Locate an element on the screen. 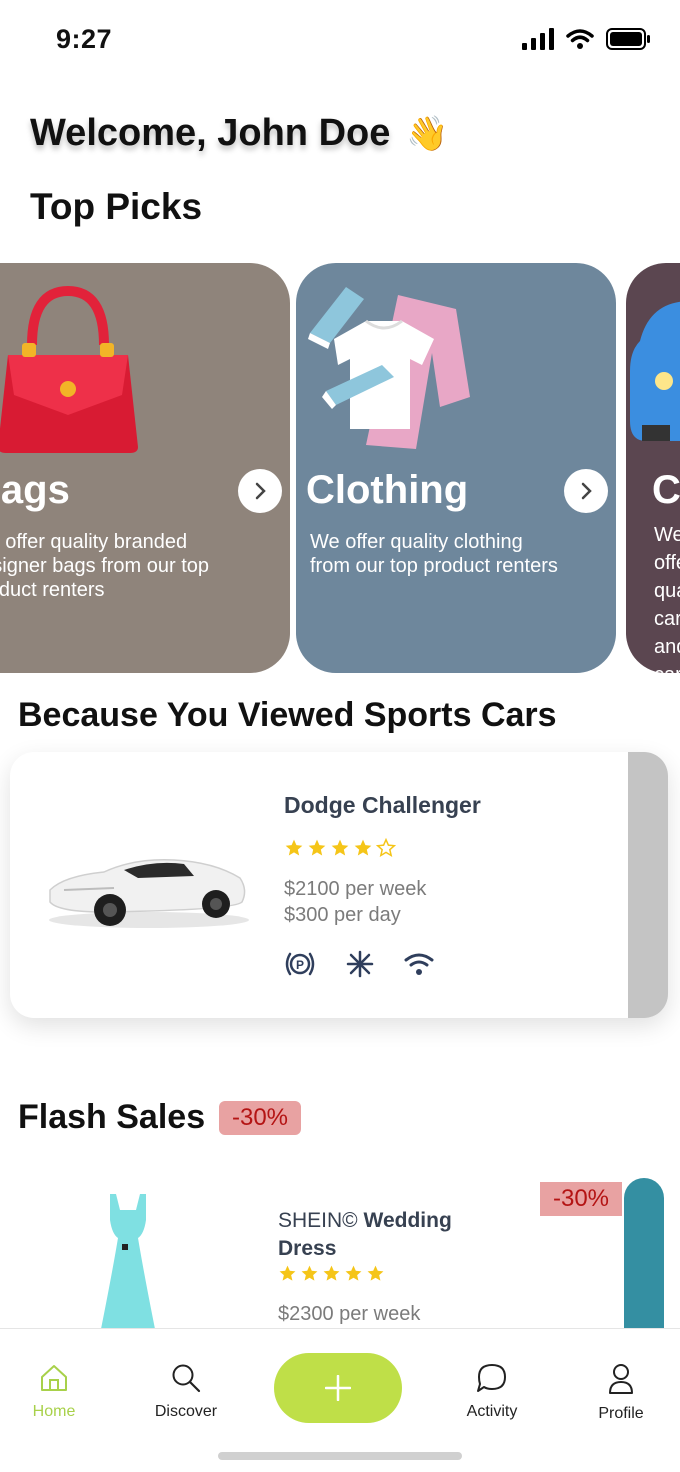 Image resolution: width=680 pixels, height=1472 pixels. product-name: Dodge Challenger is located at coordinates (382, 805).